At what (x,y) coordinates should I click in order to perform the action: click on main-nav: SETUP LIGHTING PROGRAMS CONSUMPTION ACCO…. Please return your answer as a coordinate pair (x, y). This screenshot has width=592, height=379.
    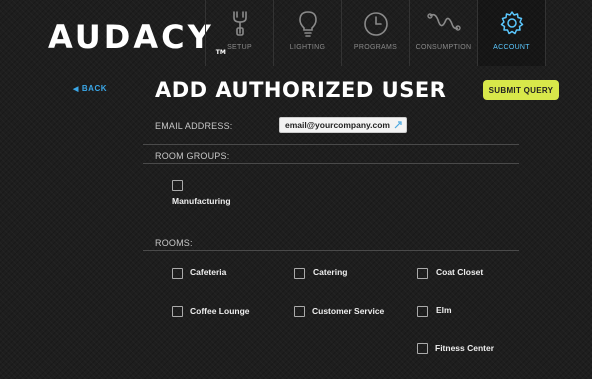
    Looking at the image, I should click on (375, 33).